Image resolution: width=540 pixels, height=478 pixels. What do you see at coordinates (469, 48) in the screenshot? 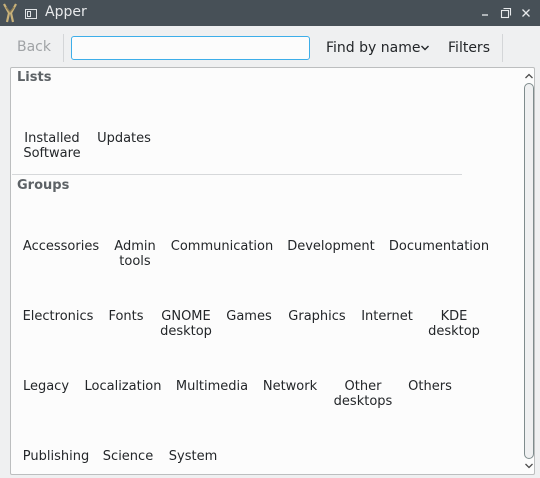
I see `filters-button: Filters` at bounding box center [469, 48].